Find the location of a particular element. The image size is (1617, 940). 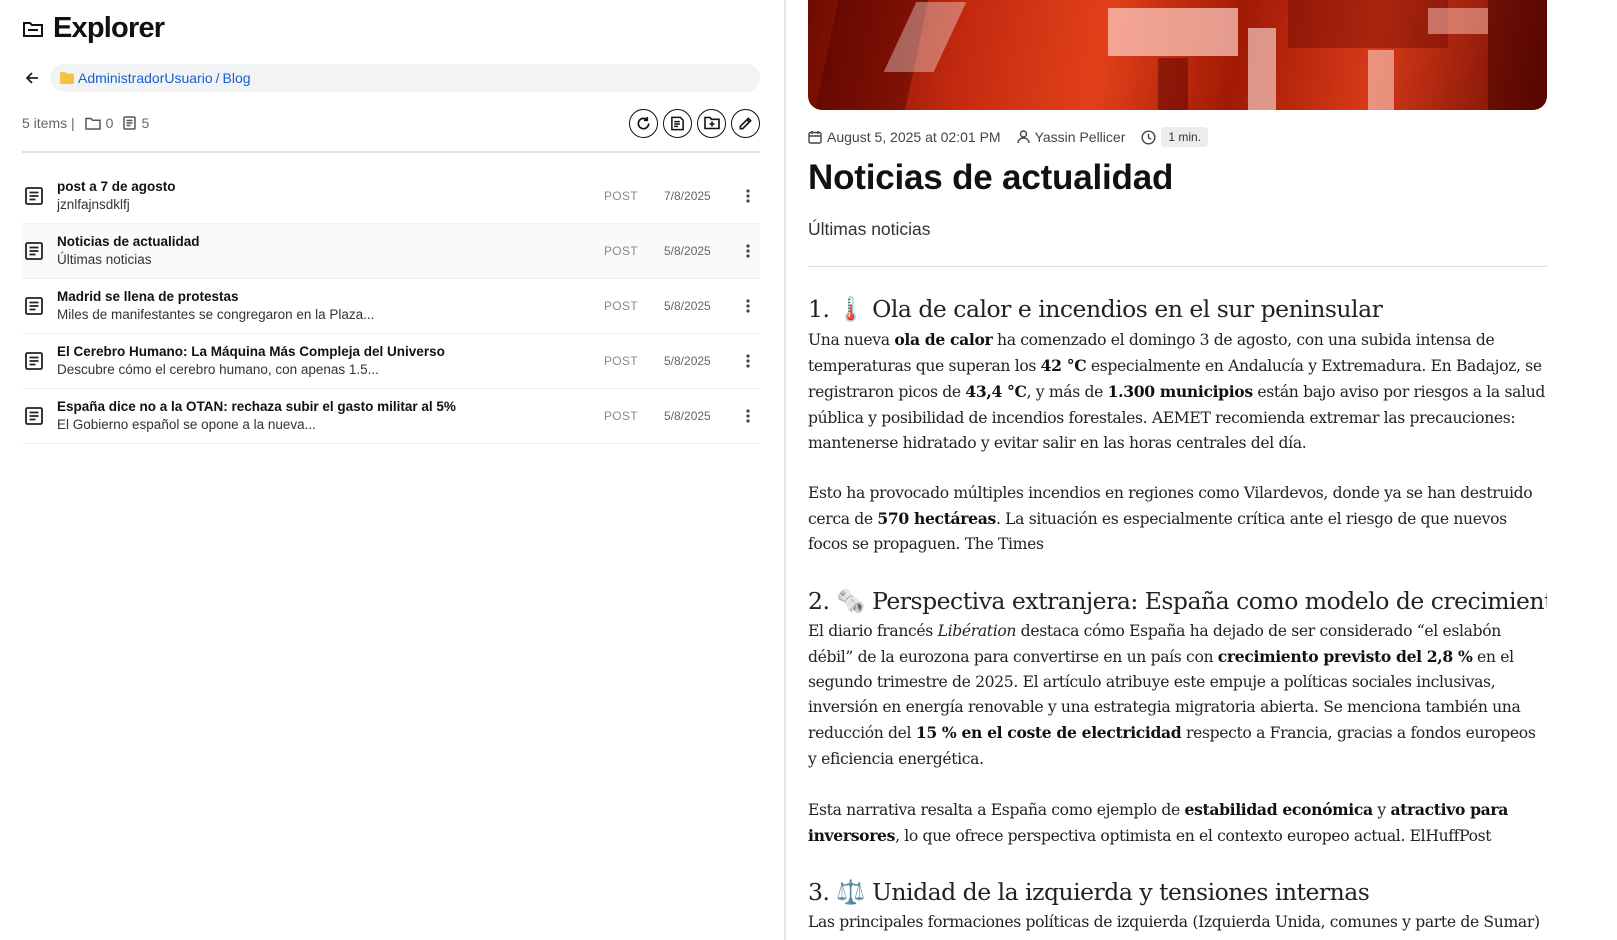

article-title: Noticias de actualidad is located at coordinates (991, 177).